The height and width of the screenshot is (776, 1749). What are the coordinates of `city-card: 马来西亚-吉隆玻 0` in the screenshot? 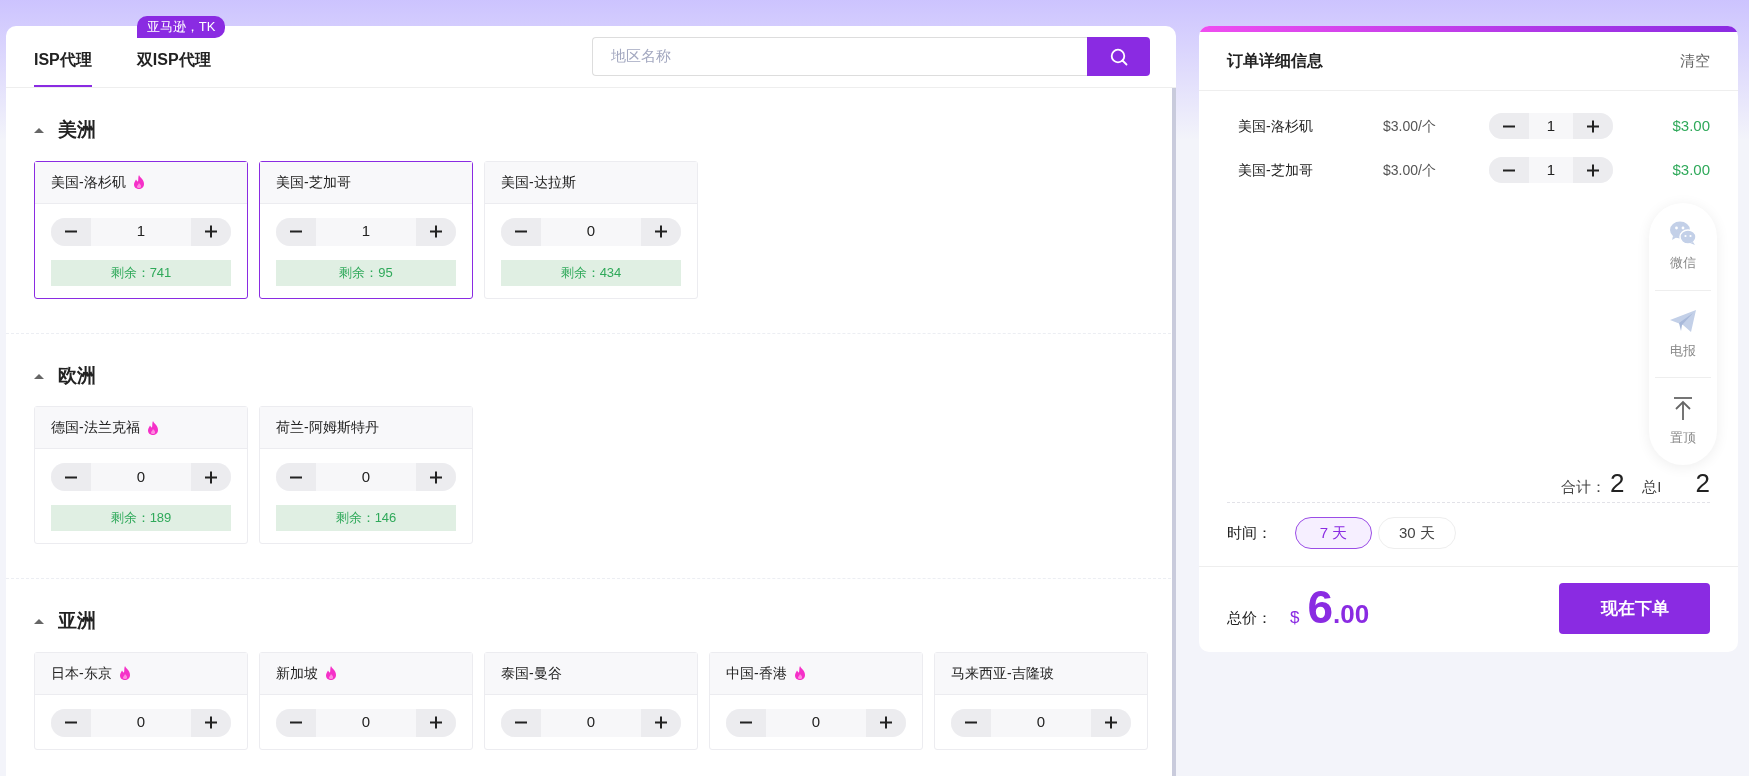 It's located at (1041, 700).